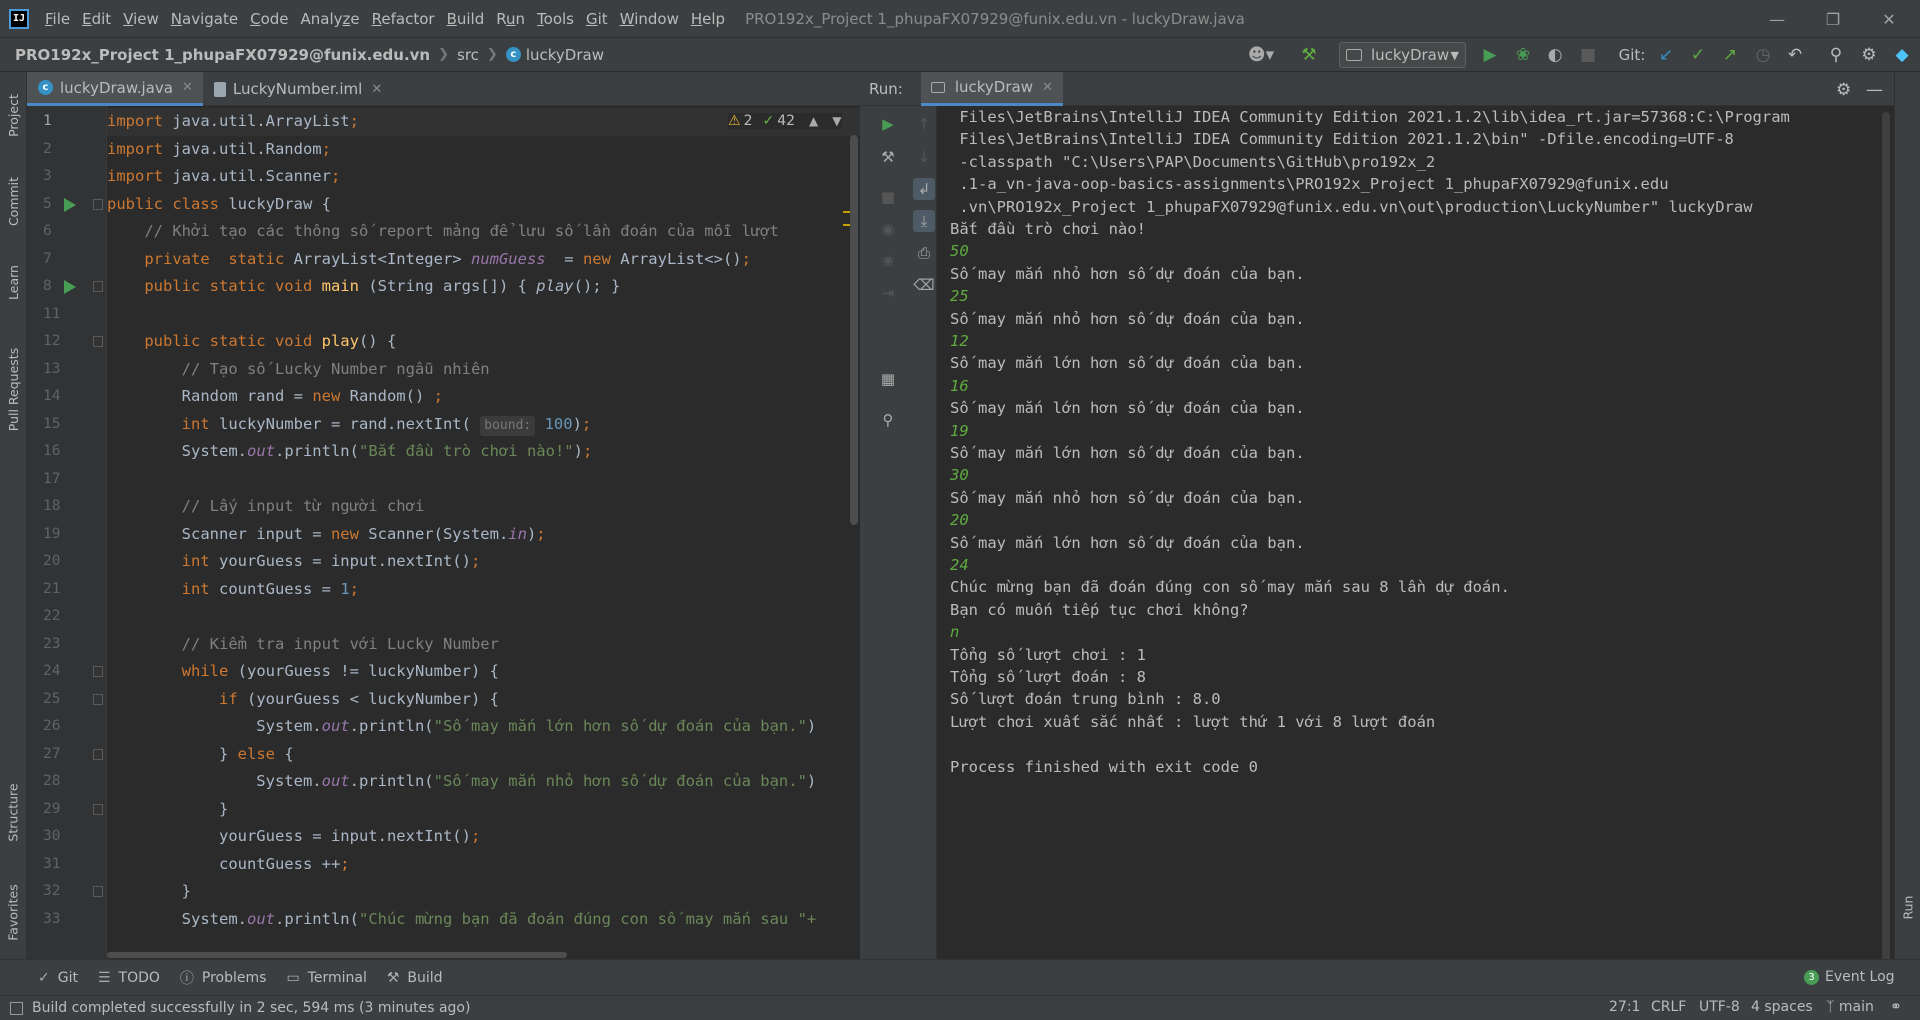  I want to click on user-icon: ☻▾, so click(1261, 55).